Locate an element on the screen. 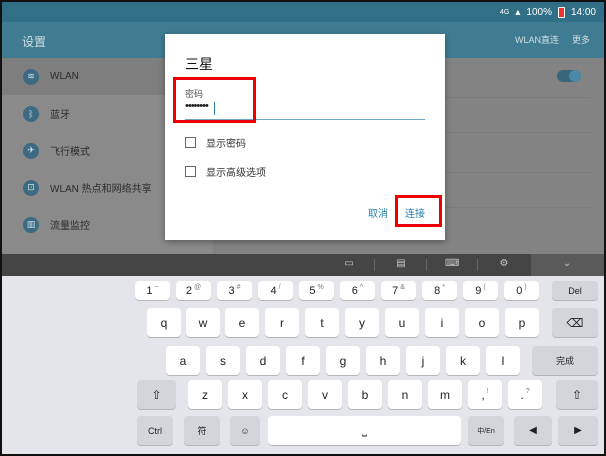  wlan-toggle is located at coordinates (569, 76).